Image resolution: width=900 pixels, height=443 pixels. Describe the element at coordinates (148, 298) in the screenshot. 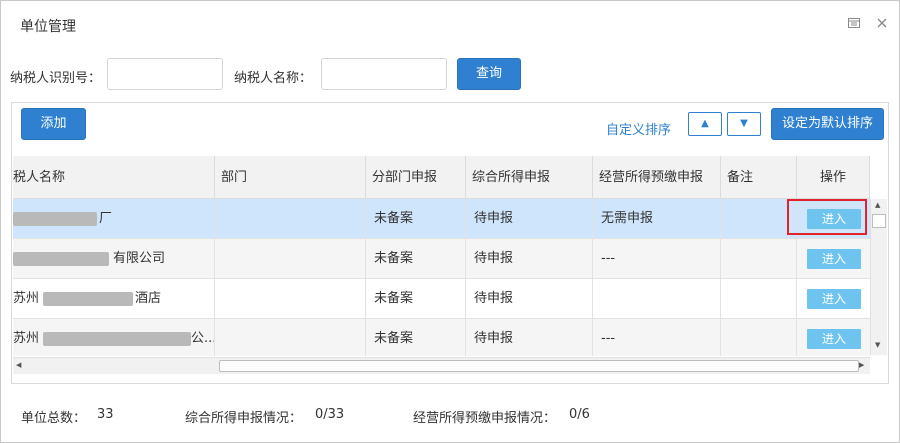

I see `name-suffix: 酒店` at that location.